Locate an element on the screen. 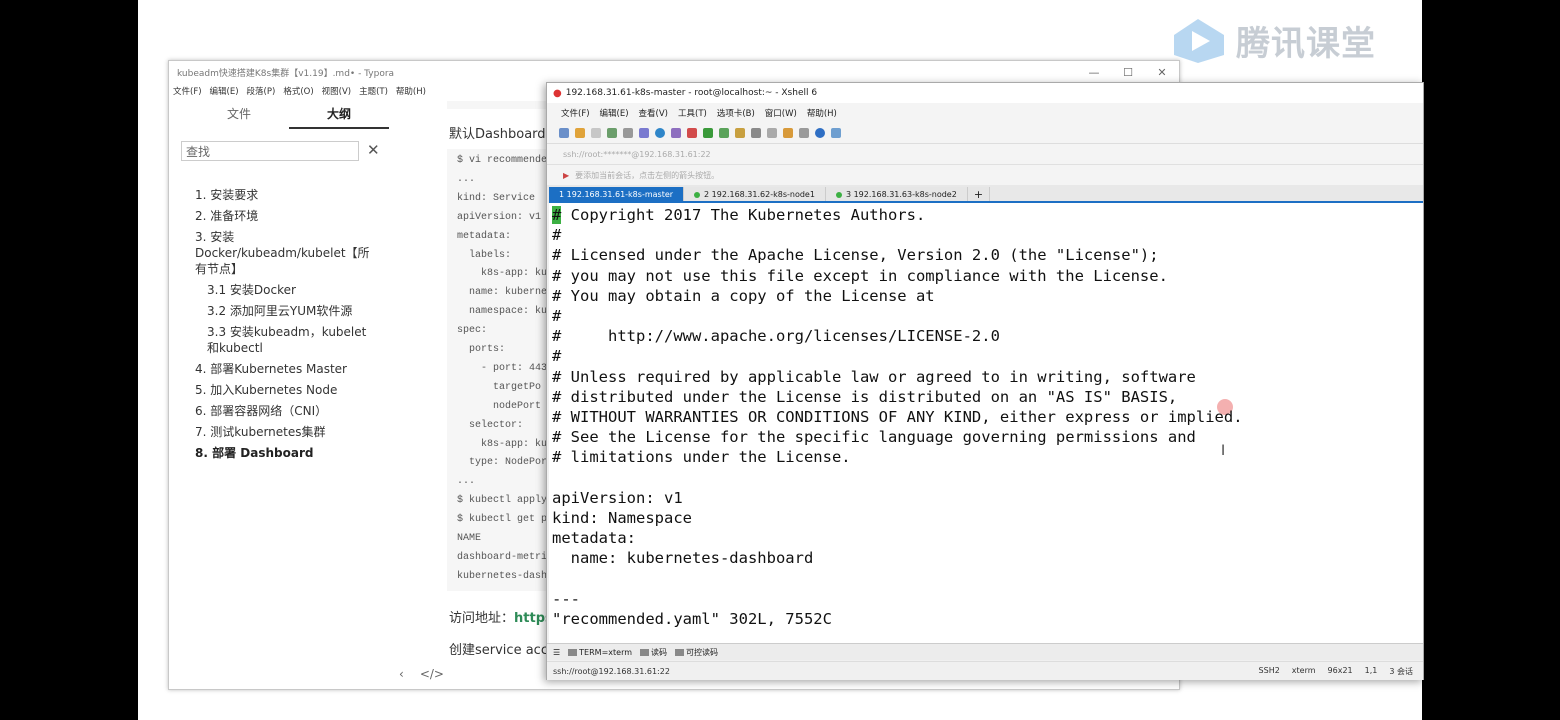 This screenshot has width=1560, height=720. watermark: 腾讯课堂 is located at coordinates (1273, 40).